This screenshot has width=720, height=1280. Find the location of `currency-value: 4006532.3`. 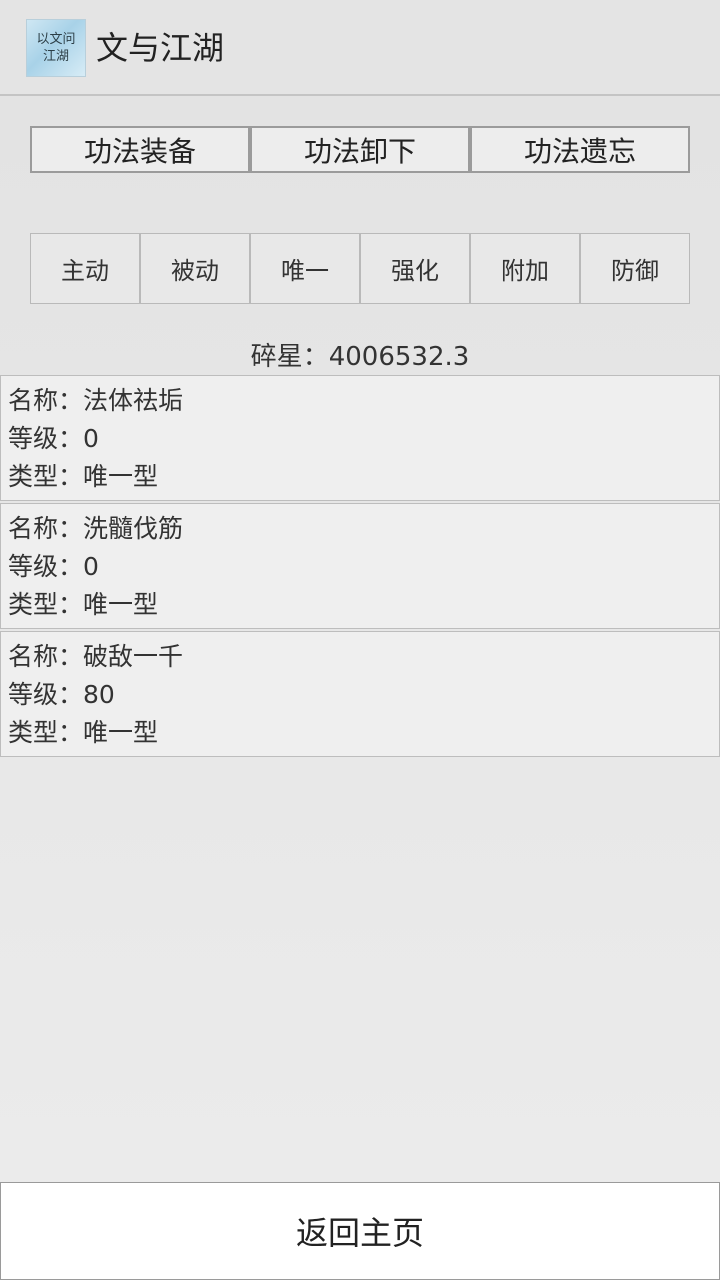

currency-value: 4006532.3 is located at coordinates (399, 357).